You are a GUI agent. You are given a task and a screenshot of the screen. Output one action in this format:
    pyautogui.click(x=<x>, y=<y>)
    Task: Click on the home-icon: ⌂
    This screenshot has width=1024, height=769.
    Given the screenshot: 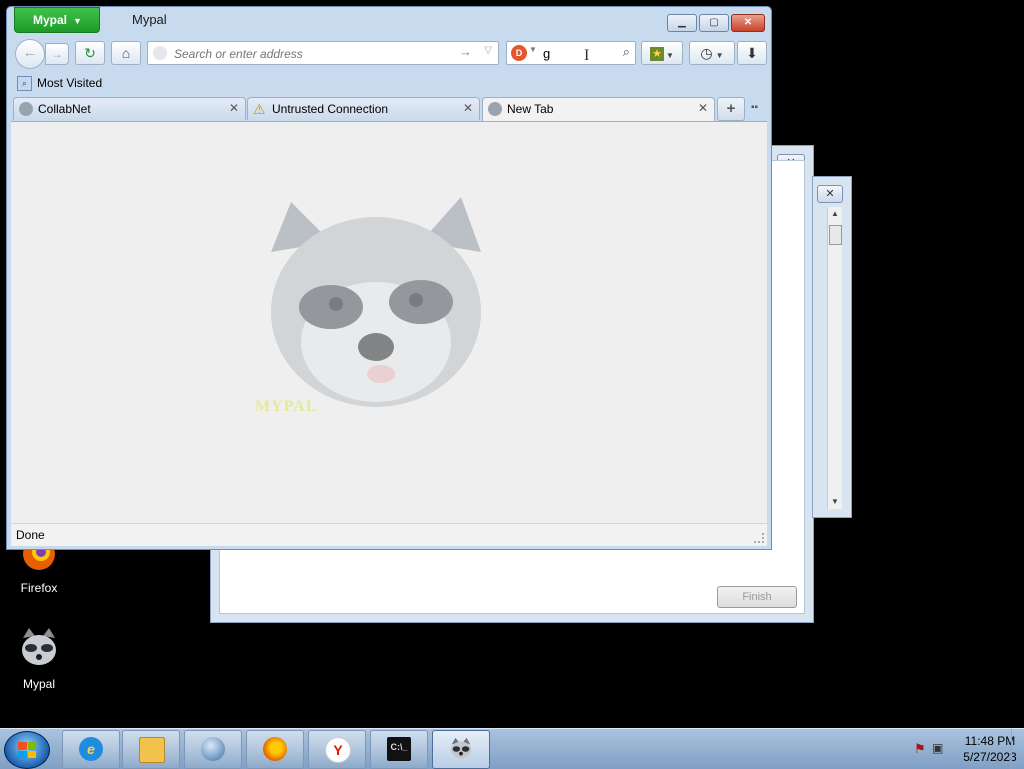 What is the action you would take?
    pyautogui.click(x=126, y=53)
    